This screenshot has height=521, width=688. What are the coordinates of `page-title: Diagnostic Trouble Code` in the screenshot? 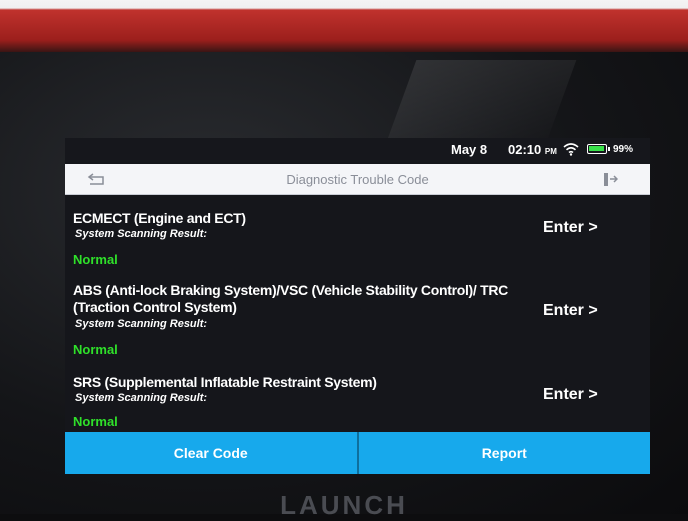 It's located at (357, 179).